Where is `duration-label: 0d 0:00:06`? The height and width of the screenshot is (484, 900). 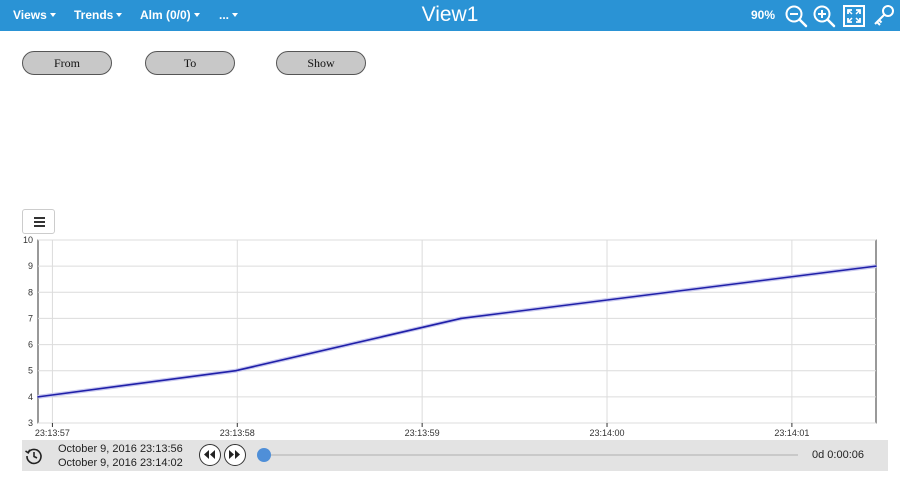 duration-label: 0d 0:00:06 is located at coordinates (838, 455).